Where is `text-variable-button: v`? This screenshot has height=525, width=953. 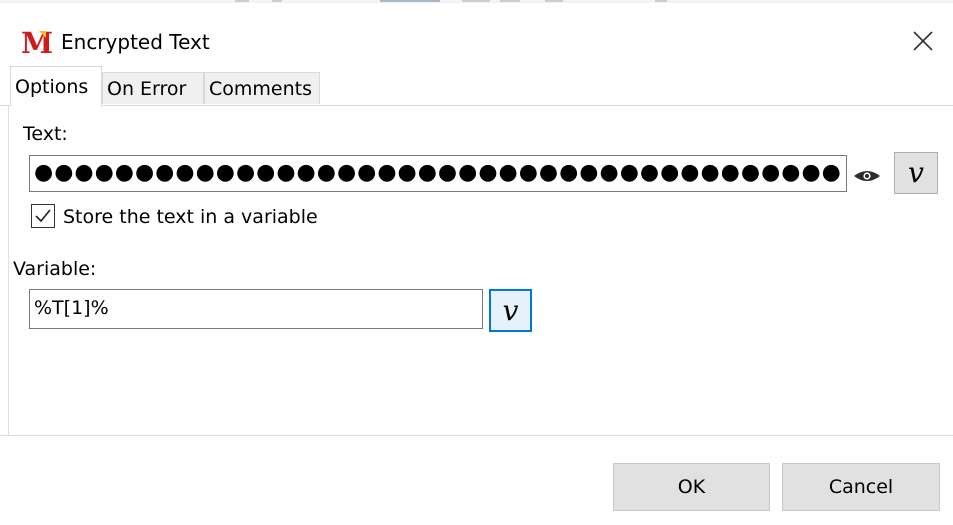
text-variable-button: v is located at coordinates (916, 173).